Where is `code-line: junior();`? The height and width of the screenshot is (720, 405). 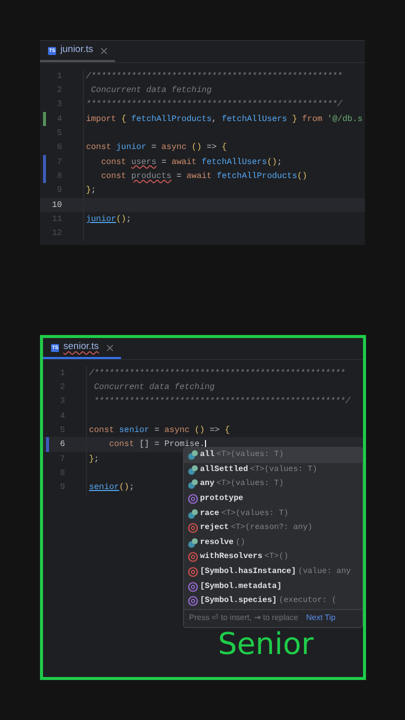 code-line: junior(); is located at coordinates (109, 219).